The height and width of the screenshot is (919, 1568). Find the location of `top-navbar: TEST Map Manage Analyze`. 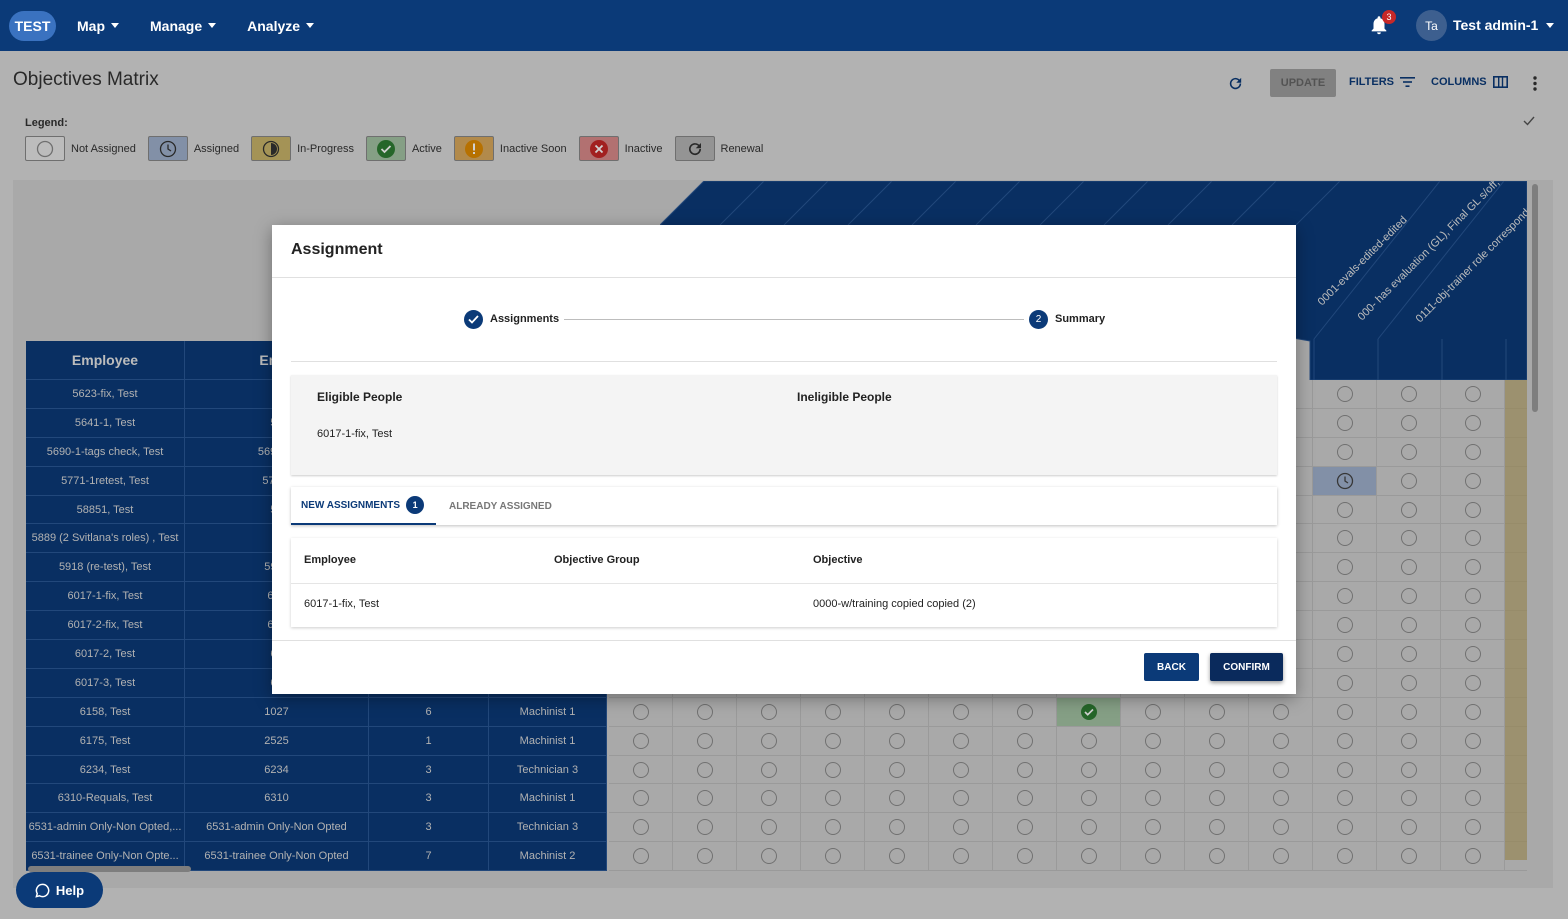

top-navbar: TEST Map Manage Analyze is located at coordinates (784, 25).